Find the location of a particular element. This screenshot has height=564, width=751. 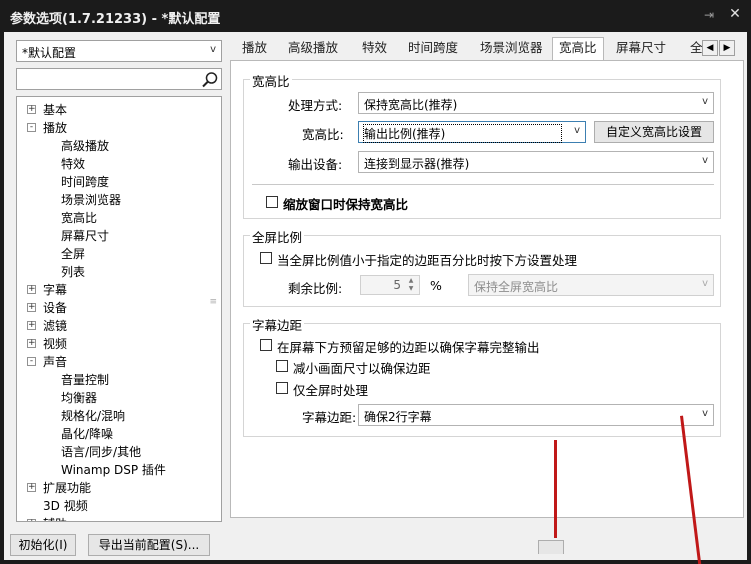

device-select: 连接到显示器(推荐) v is located at coordinates (536, 162).